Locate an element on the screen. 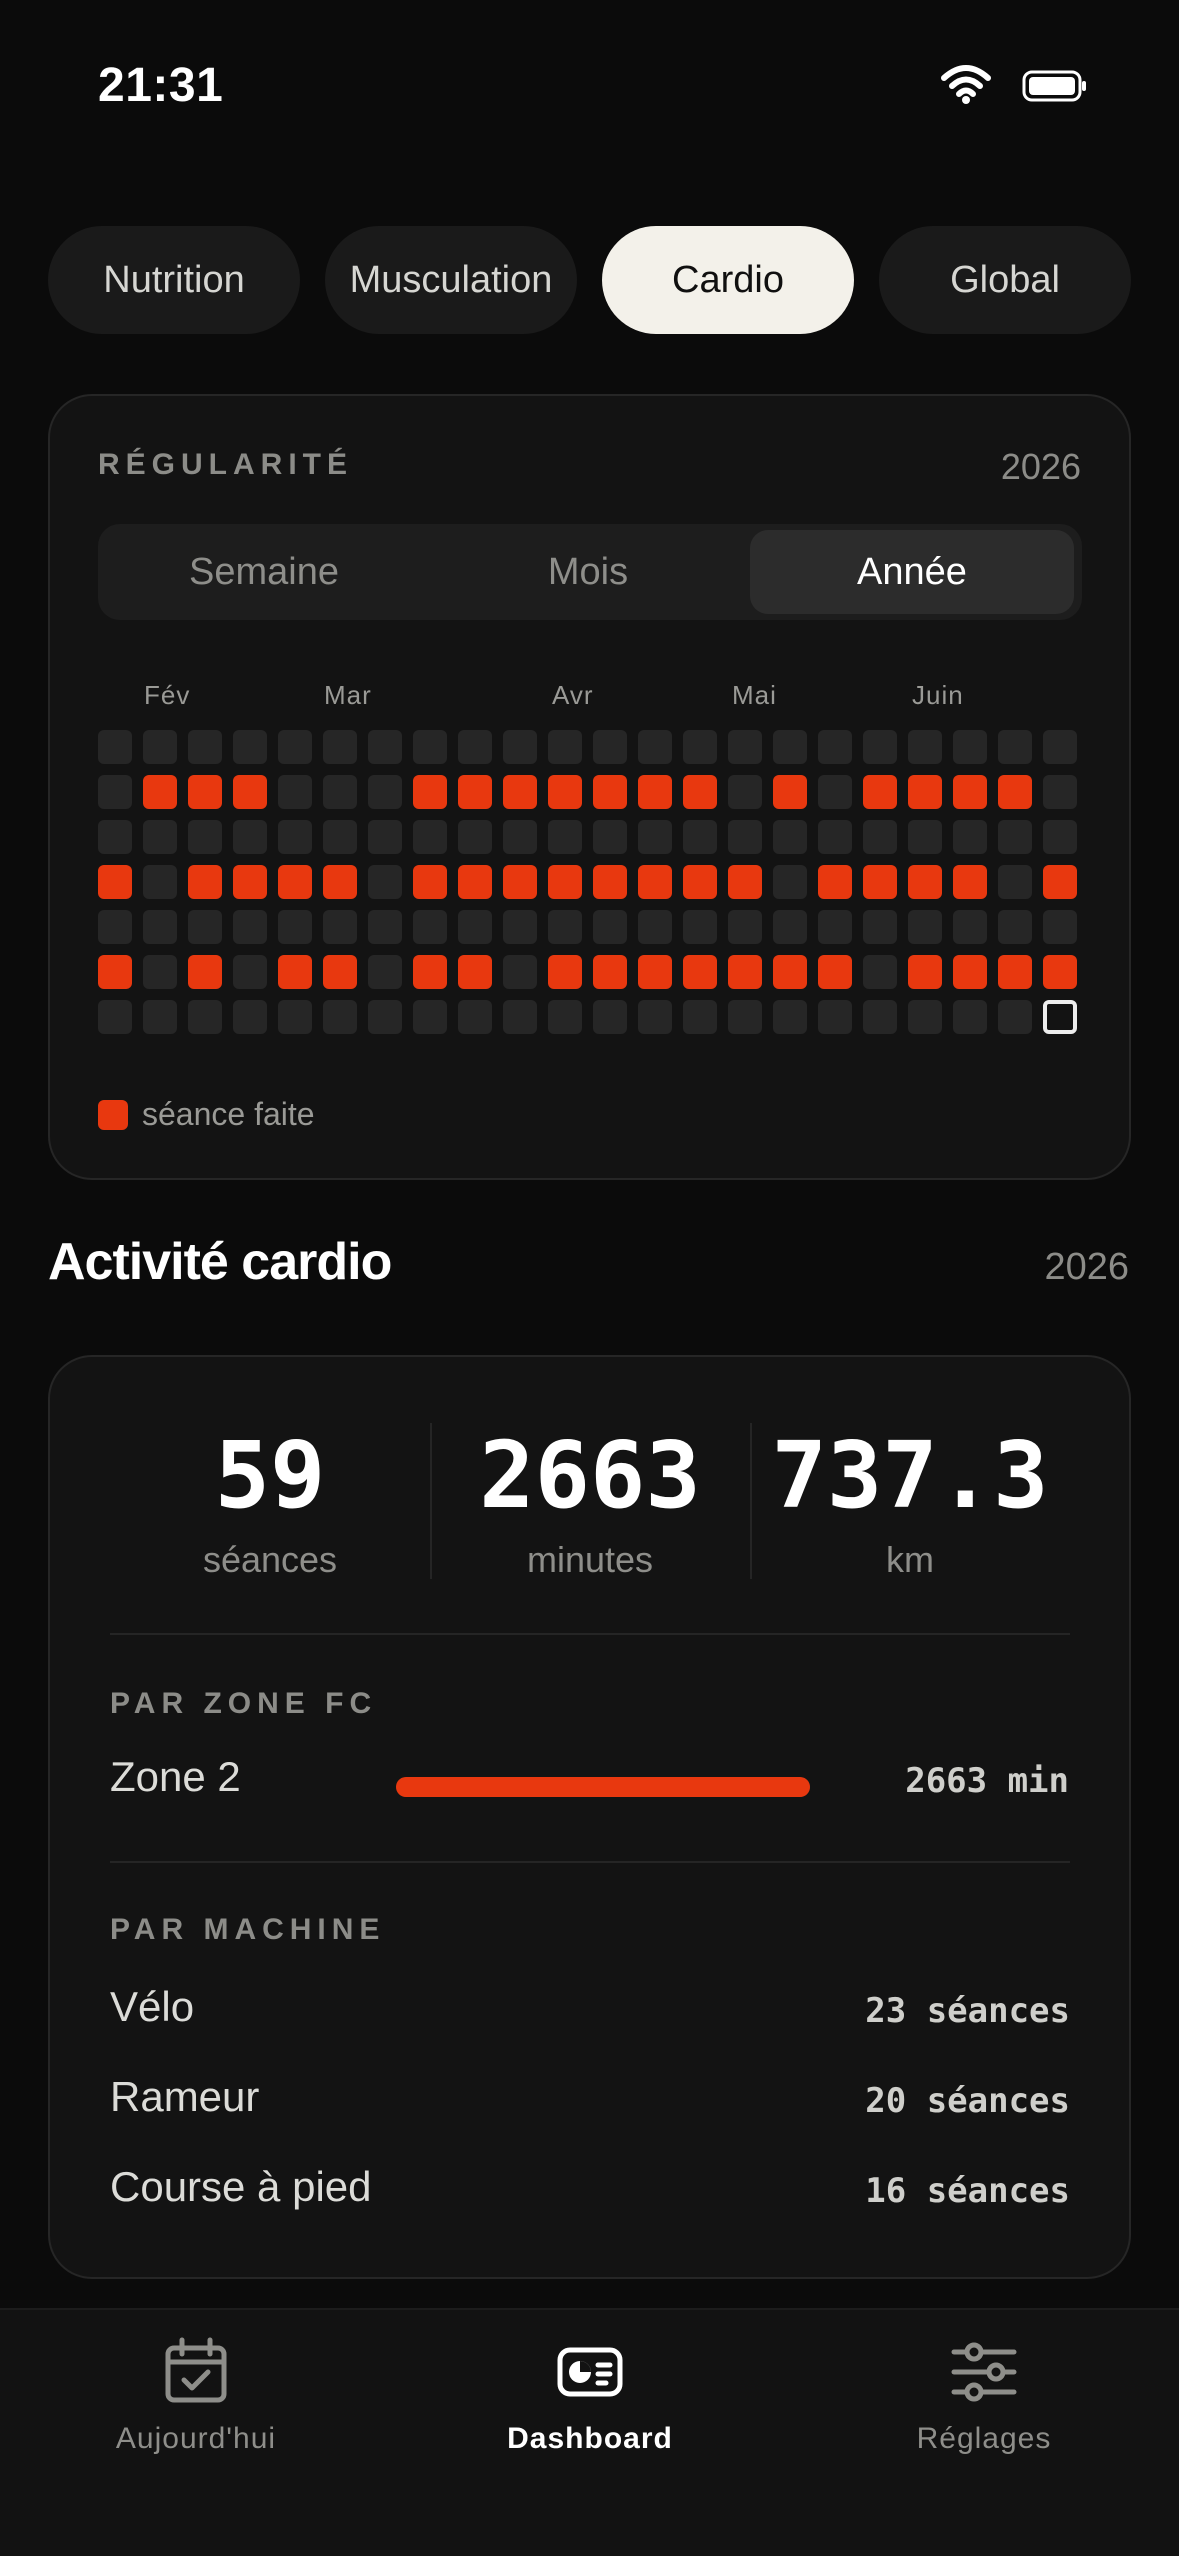  stat-km: 737.3 km is located at coordinates (910, 1501).